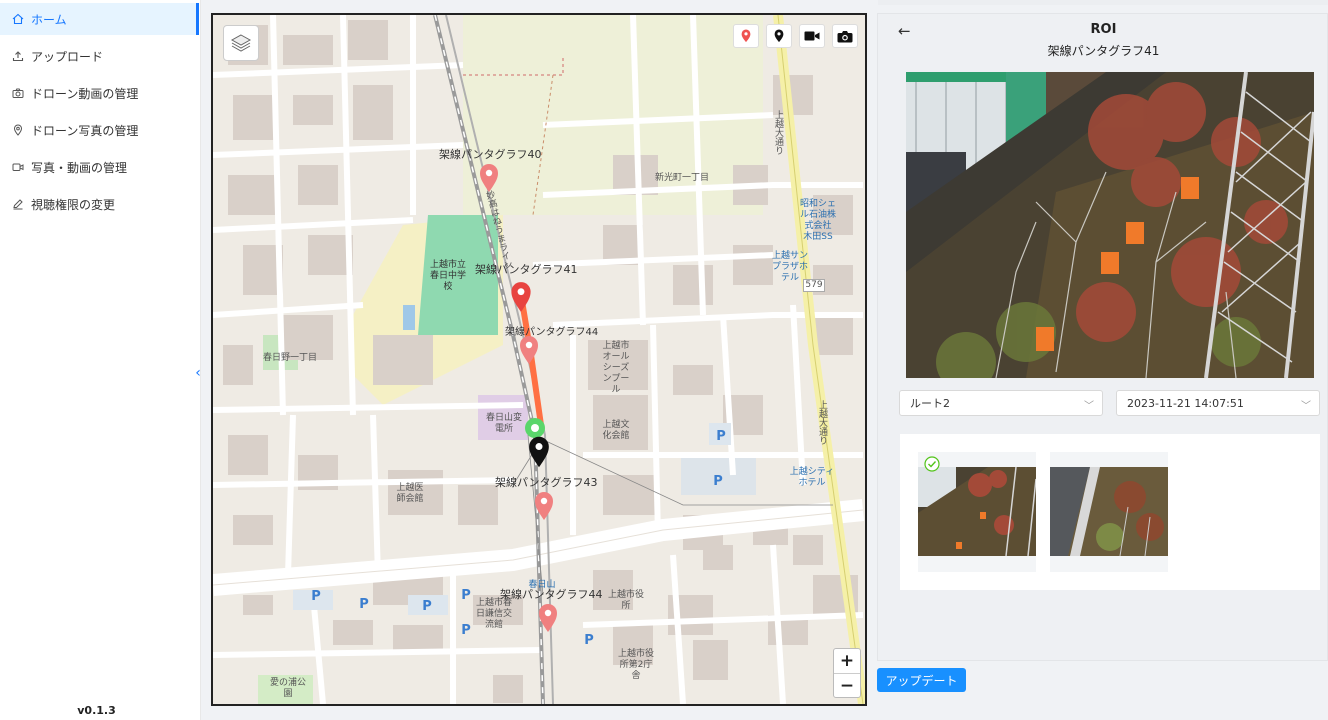 The height and width of the screenshot is (720, 1328). I want to click on thumbnail-list, so click(1110, 512).